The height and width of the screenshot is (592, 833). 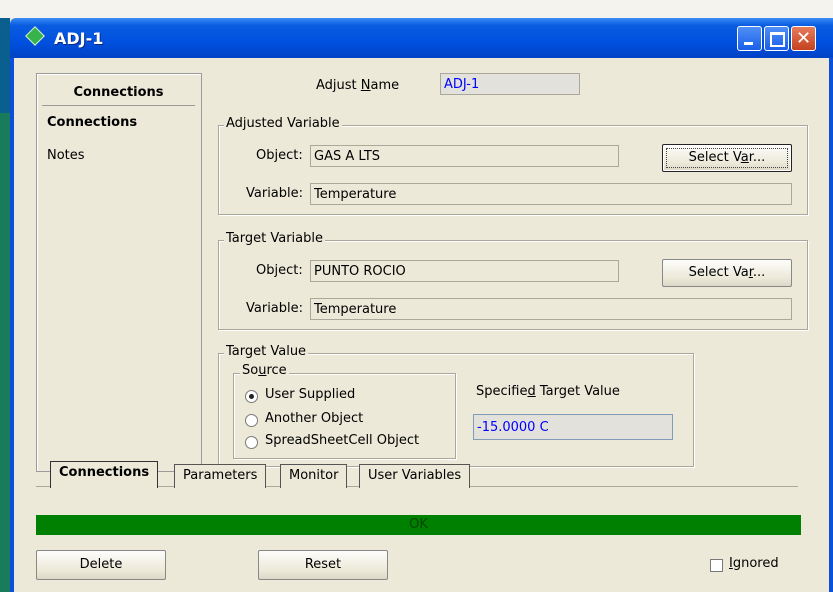 What do you see at coordinates (418, 525) in the screenshot?
I see `status-bar: OK` at bounding box center [418, 525].